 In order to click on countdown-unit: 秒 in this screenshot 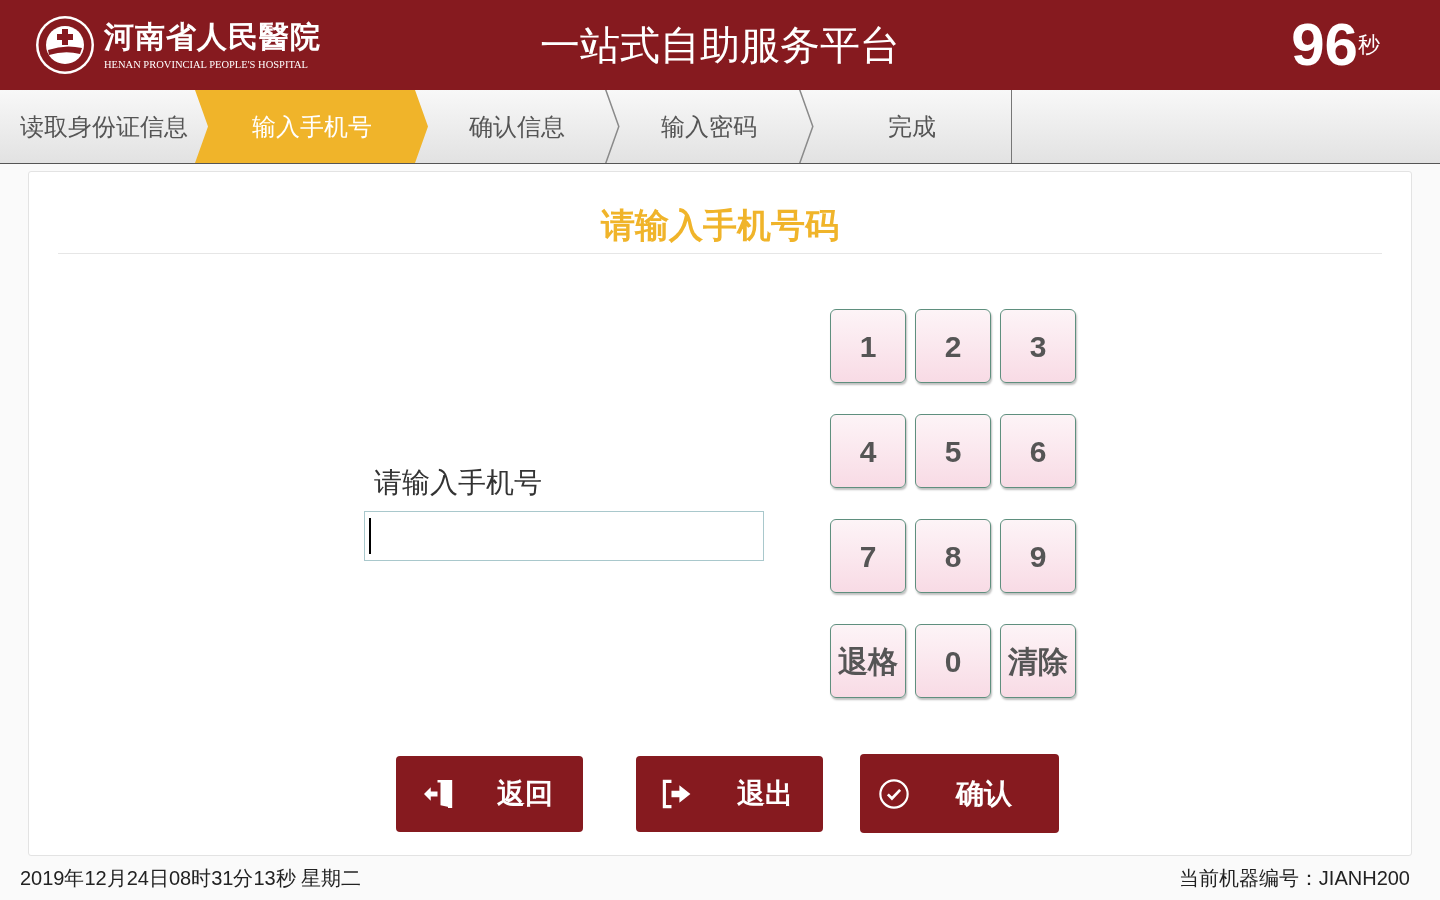, I will do `click(1369, 44)`.